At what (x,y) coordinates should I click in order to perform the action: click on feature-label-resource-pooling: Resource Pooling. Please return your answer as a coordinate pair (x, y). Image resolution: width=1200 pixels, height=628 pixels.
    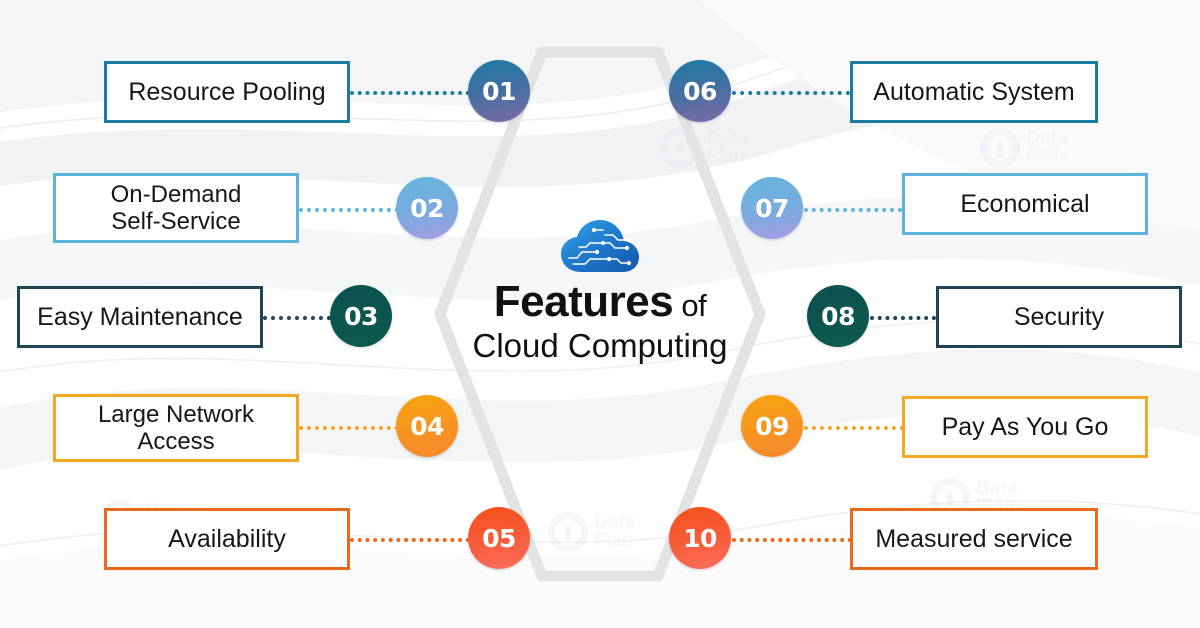
    Looking at the image, I should click on (227, 92).